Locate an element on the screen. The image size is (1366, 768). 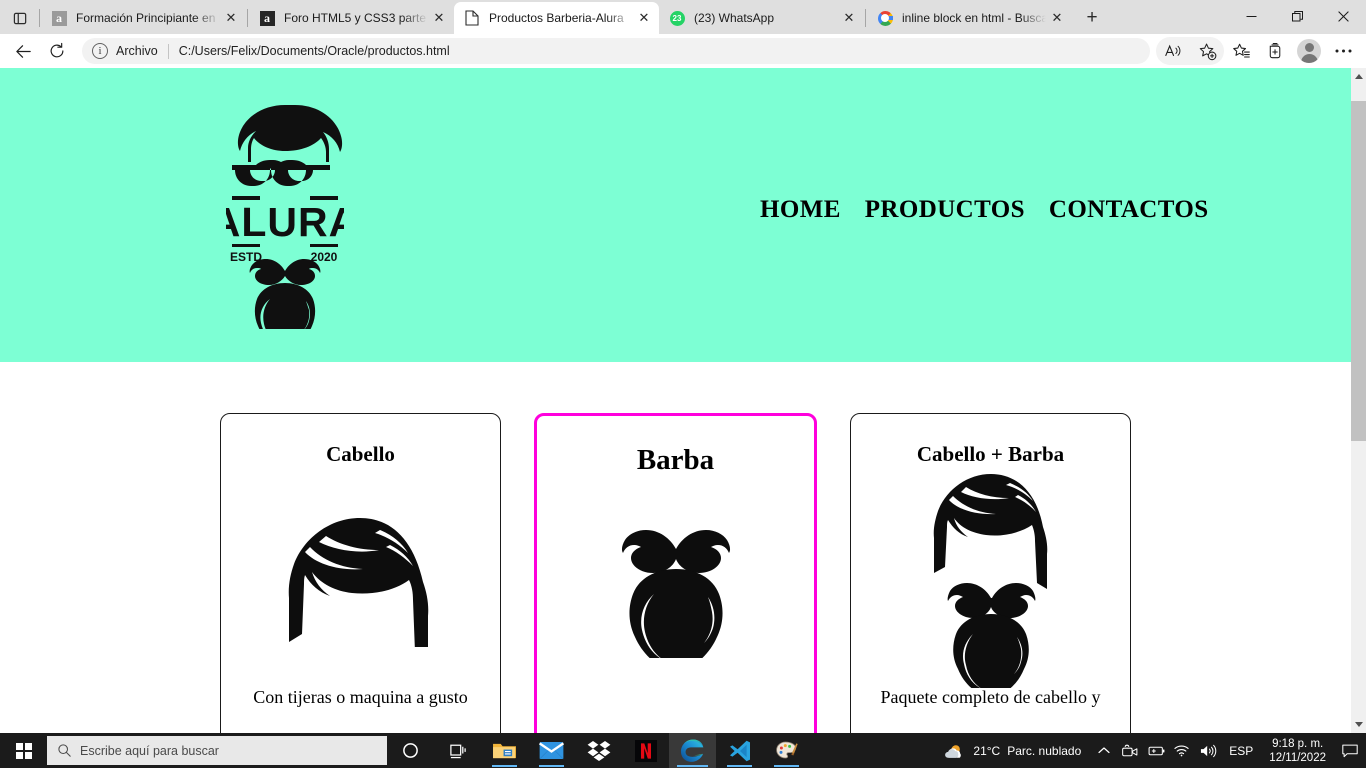
alura-barberia-logo: ALURA ESTD 2020 is located at coordinates (285, 215).